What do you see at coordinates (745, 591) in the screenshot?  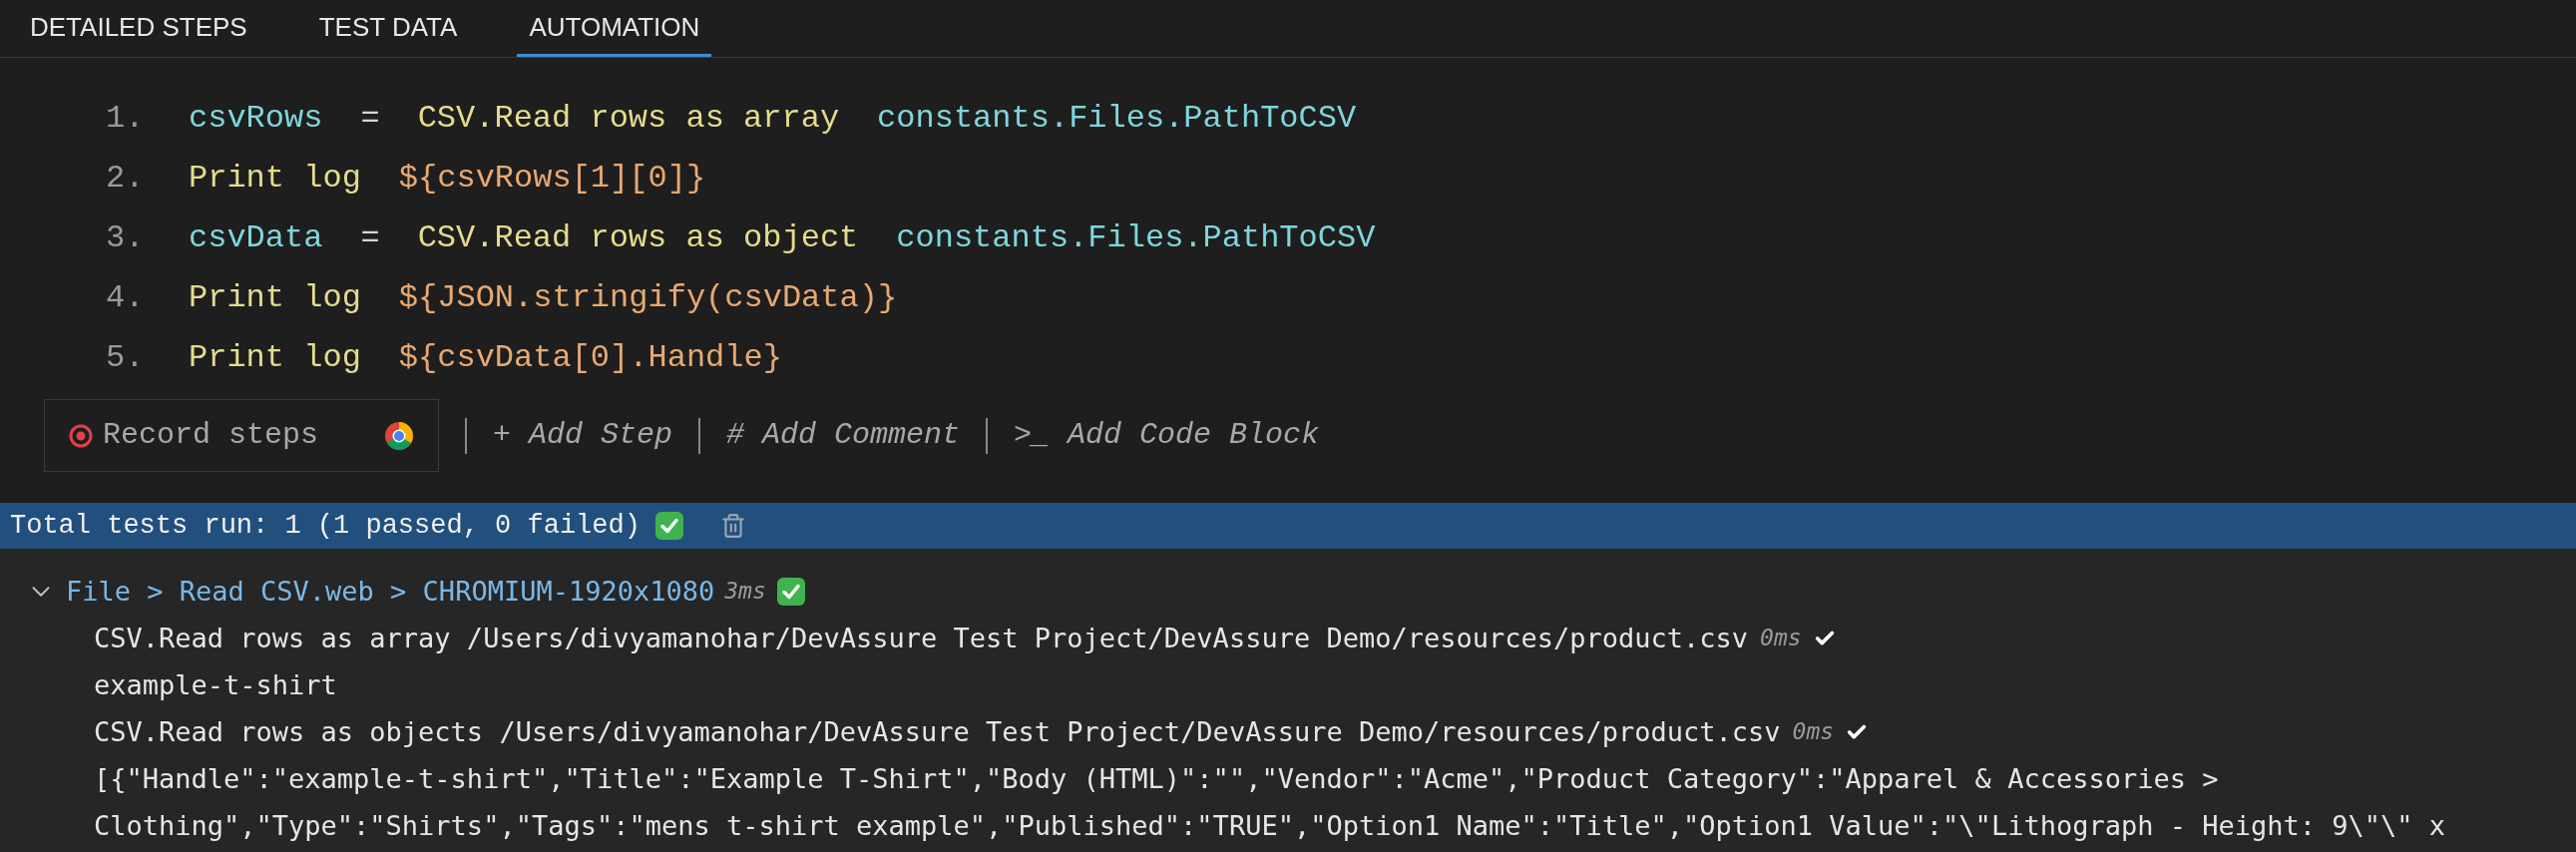 I see `duration: 3ms` at bounding box center [745, 591].